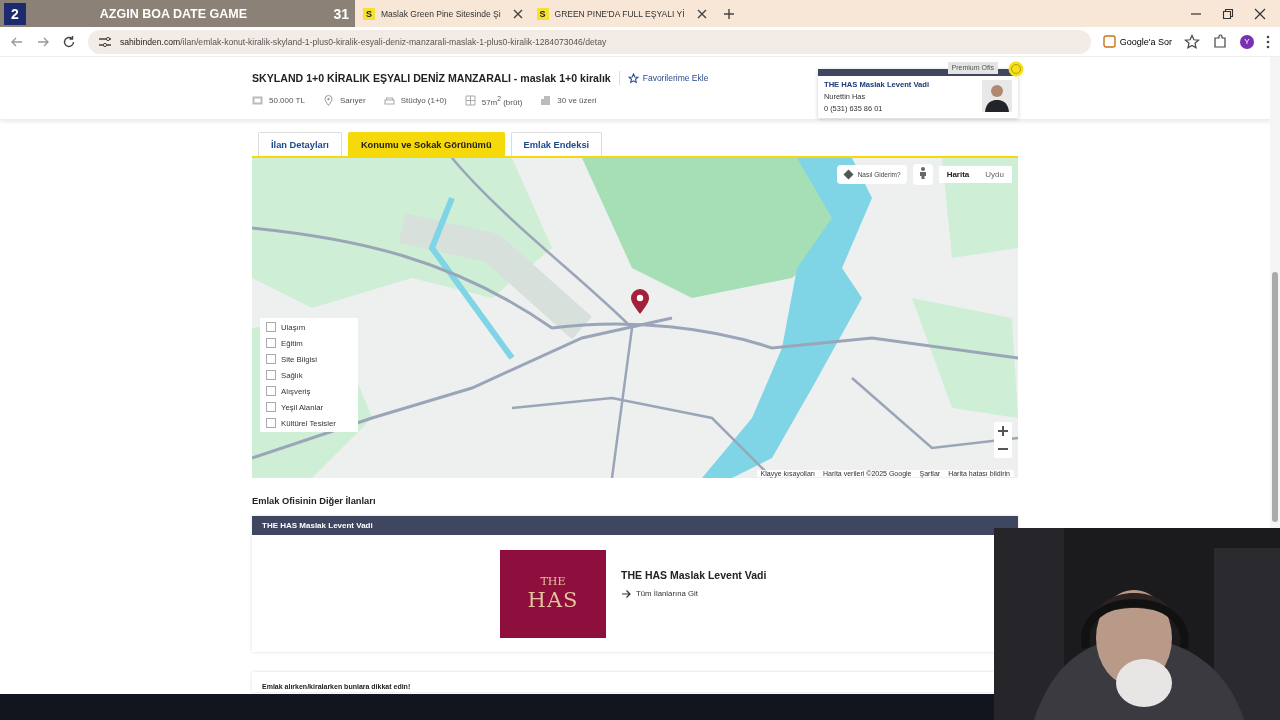 The height and width of the screenshot is (720, 1280). Describe the element at coordinates (328, 101) in the screenshot. I see `location-pin-icon` at that location.